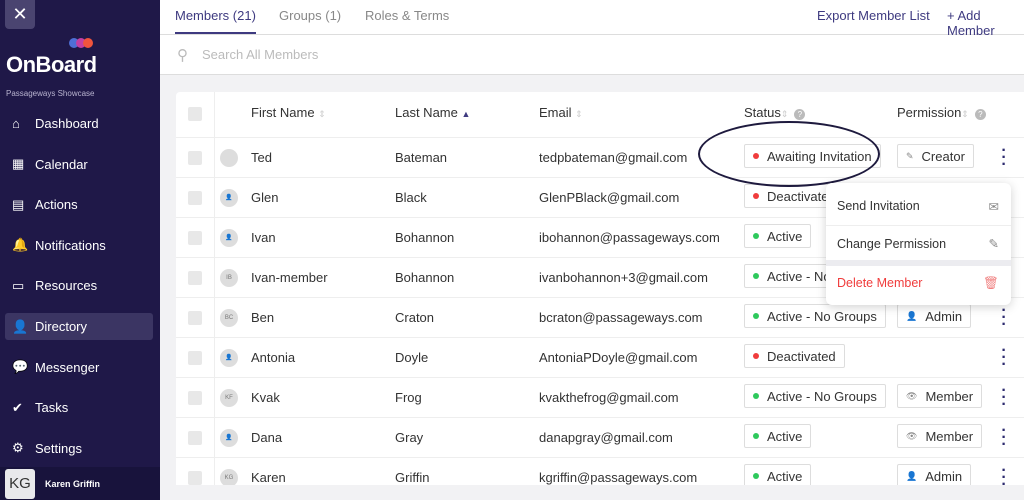 The height and width of the screenshot is (500, 1024). Describe the element at coordinates (81, 43) in the screenshot. I see `logo-icon` at that location.